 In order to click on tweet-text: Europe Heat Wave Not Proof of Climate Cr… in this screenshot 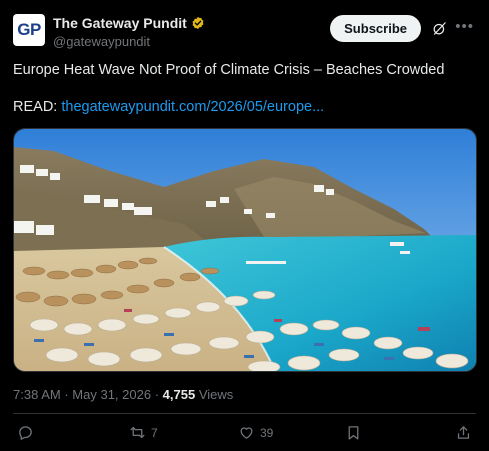, I will do `click(244, 89)`.